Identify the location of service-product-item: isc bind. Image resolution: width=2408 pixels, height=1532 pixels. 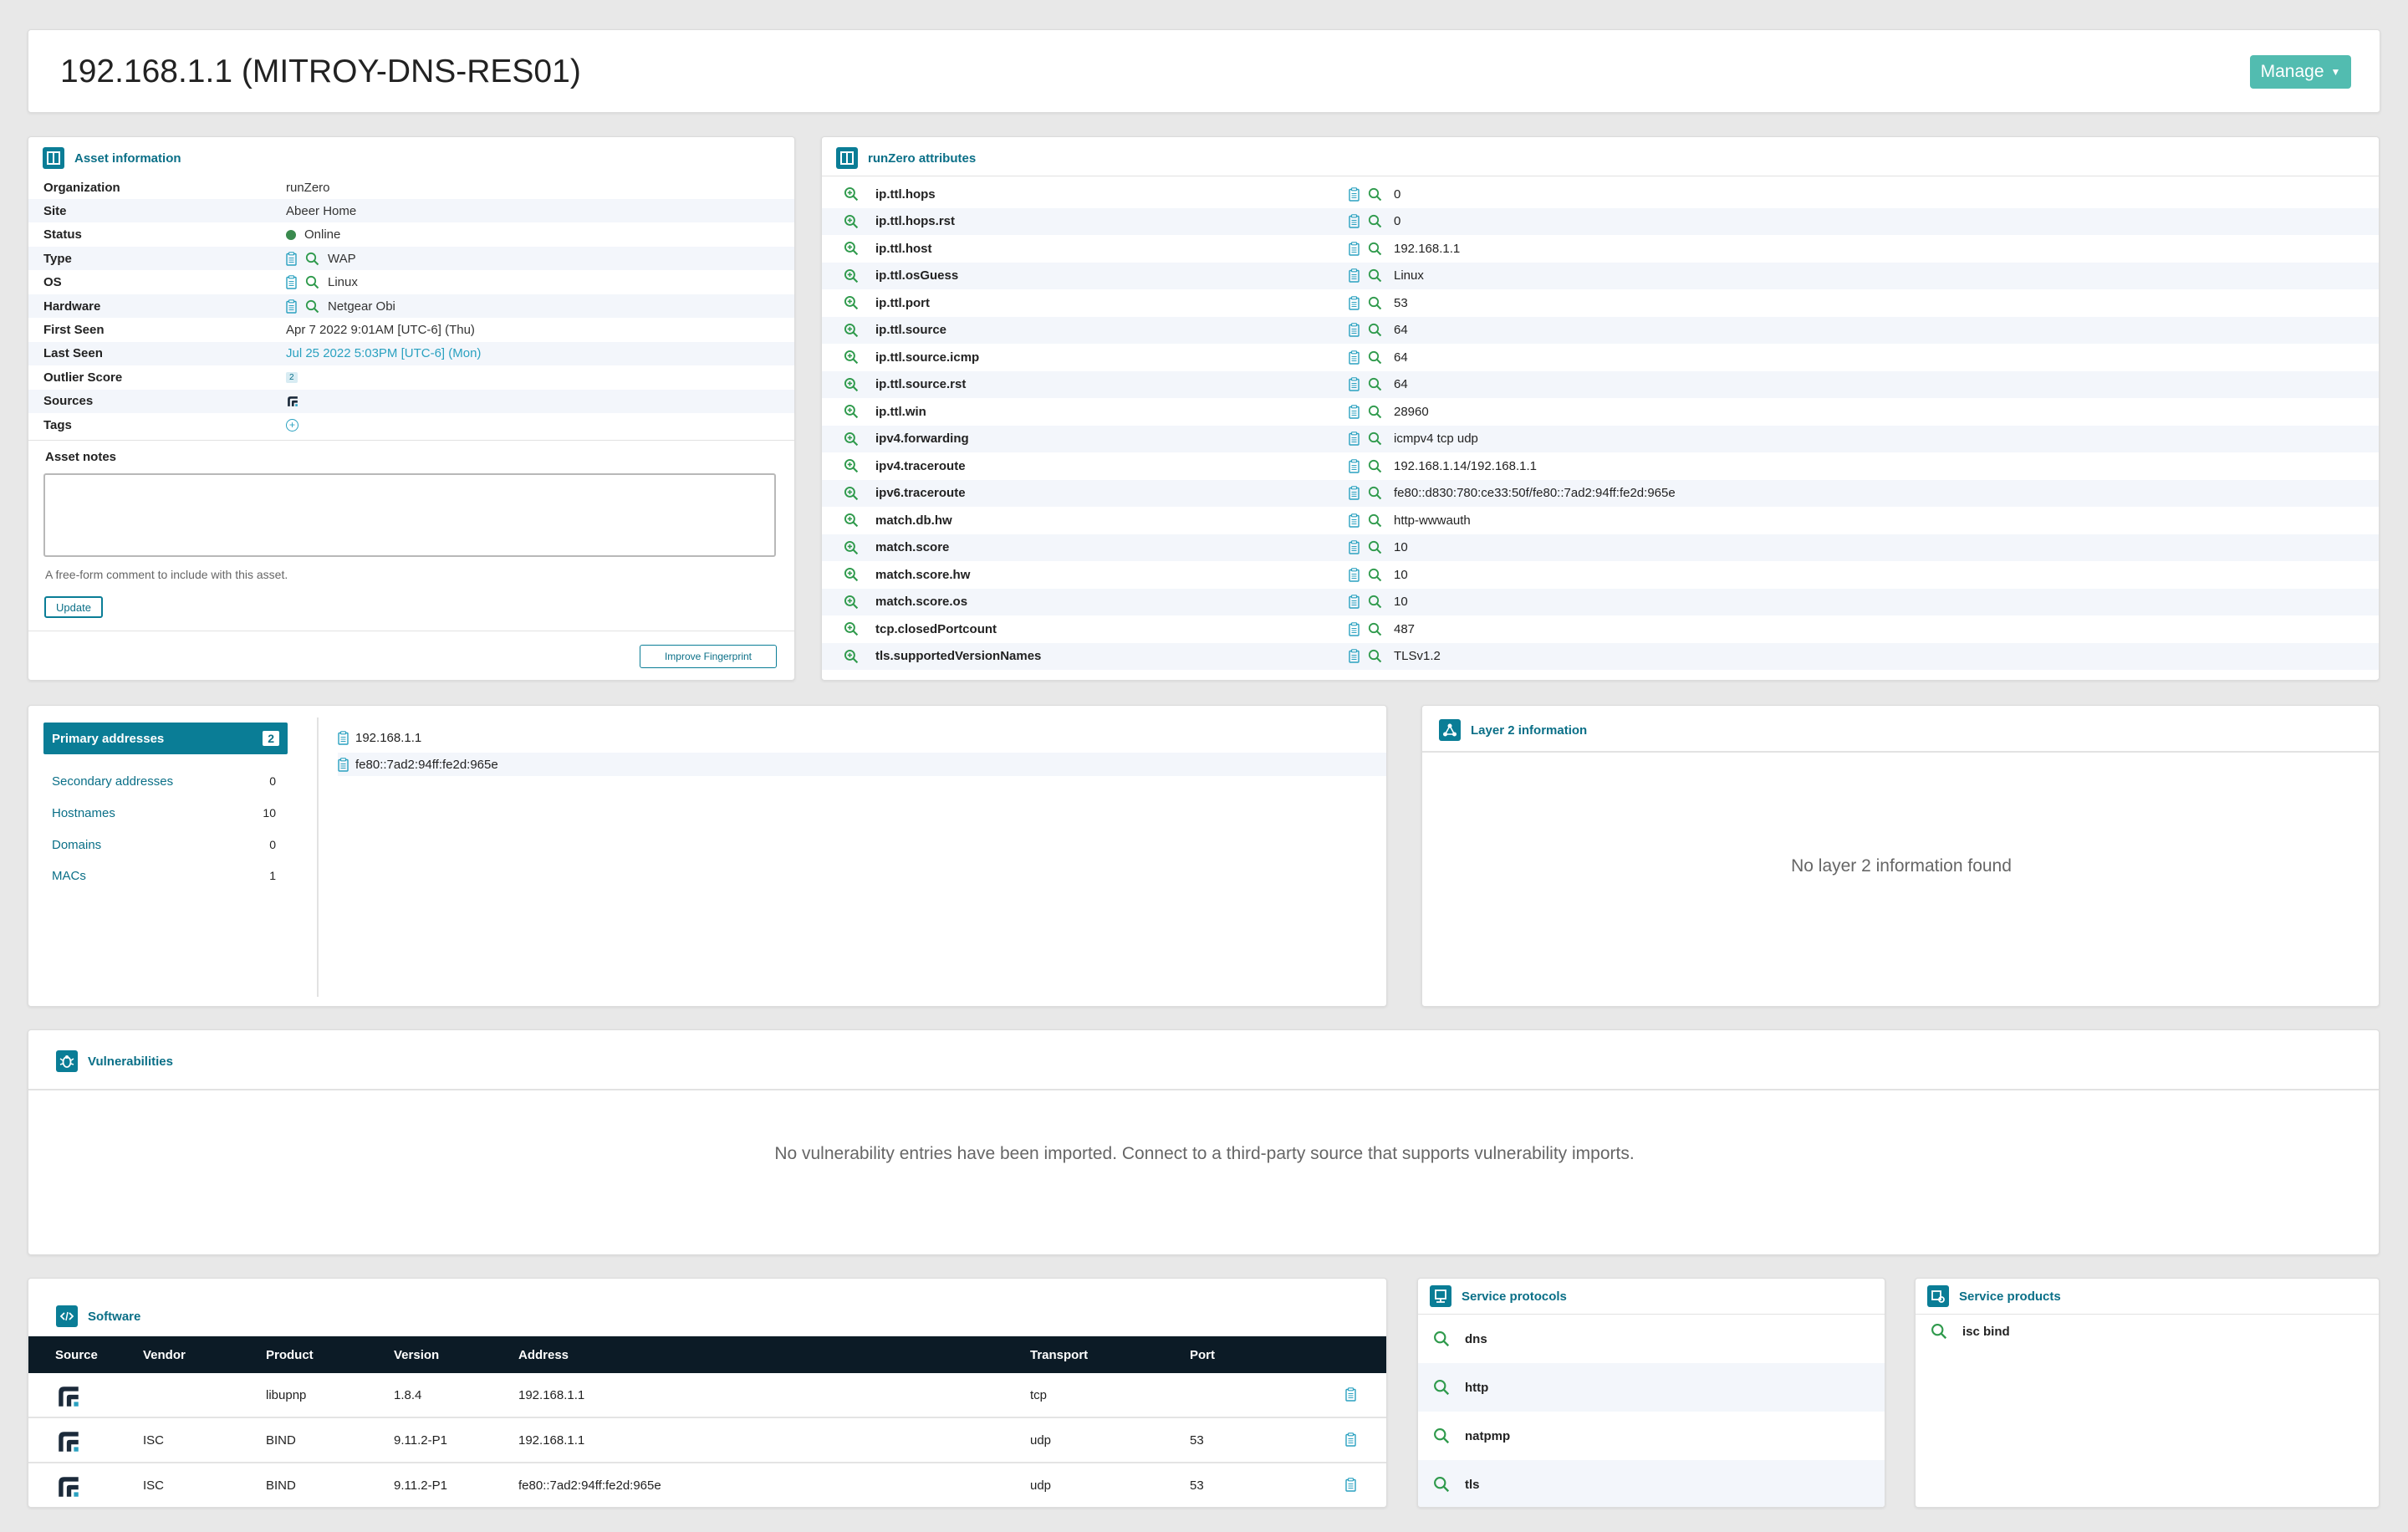
(2148, 1331).